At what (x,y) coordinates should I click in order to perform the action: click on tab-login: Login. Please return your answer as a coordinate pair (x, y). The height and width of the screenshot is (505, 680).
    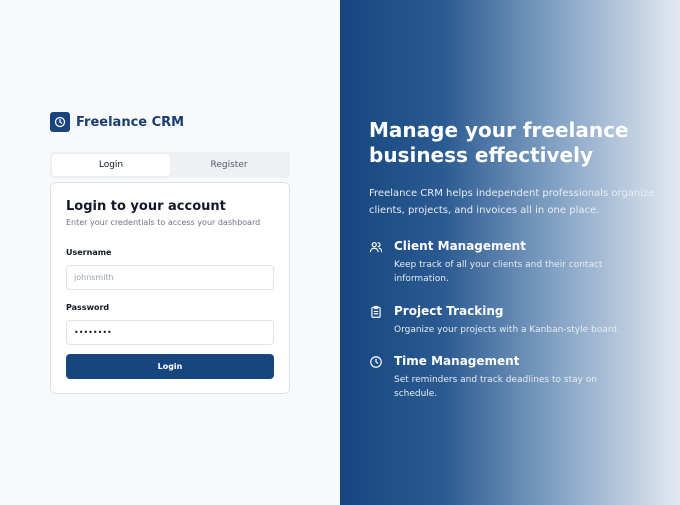
    Looking at the image, I should click on (111, 165).